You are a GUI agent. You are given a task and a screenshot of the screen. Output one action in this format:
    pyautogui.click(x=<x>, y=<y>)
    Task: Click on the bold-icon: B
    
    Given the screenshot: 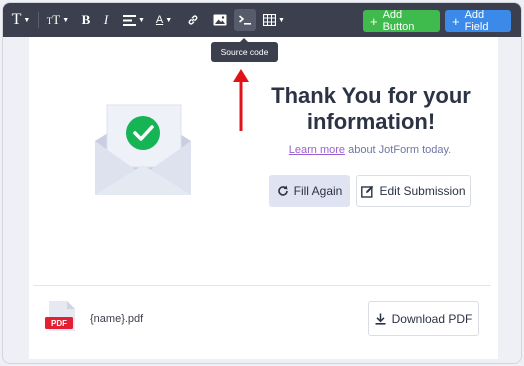 What is the action you would take?
    pyautogui.click(x=86, y=19)
    